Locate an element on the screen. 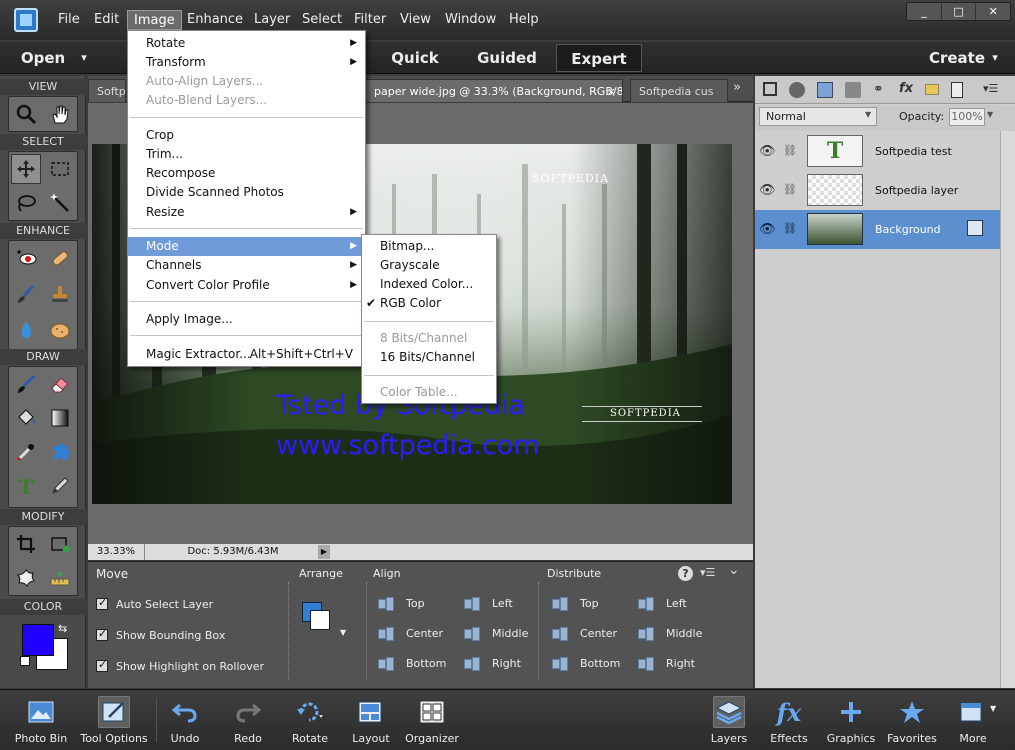  menu-item-resize: Resize ▶ is located at coordinates (246, 212).